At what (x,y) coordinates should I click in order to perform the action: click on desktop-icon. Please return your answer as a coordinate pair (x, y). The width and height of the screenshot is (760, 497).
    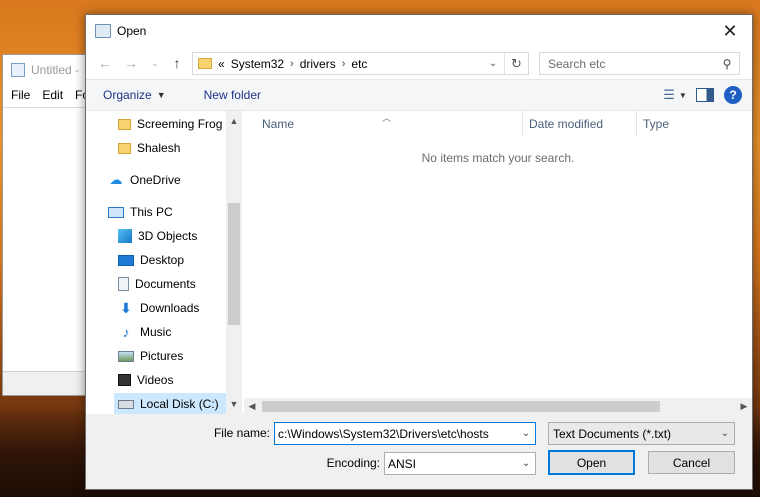
    Looking at the image, I should click on (126, 260).